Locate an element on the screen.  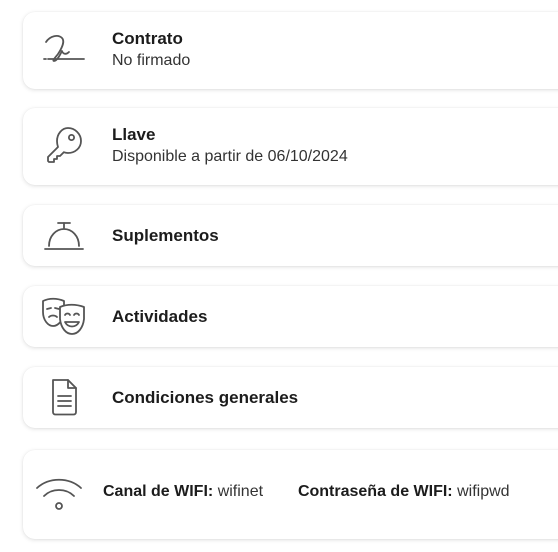
supplements-title: Suplementos is located at coordinates (165, 235).